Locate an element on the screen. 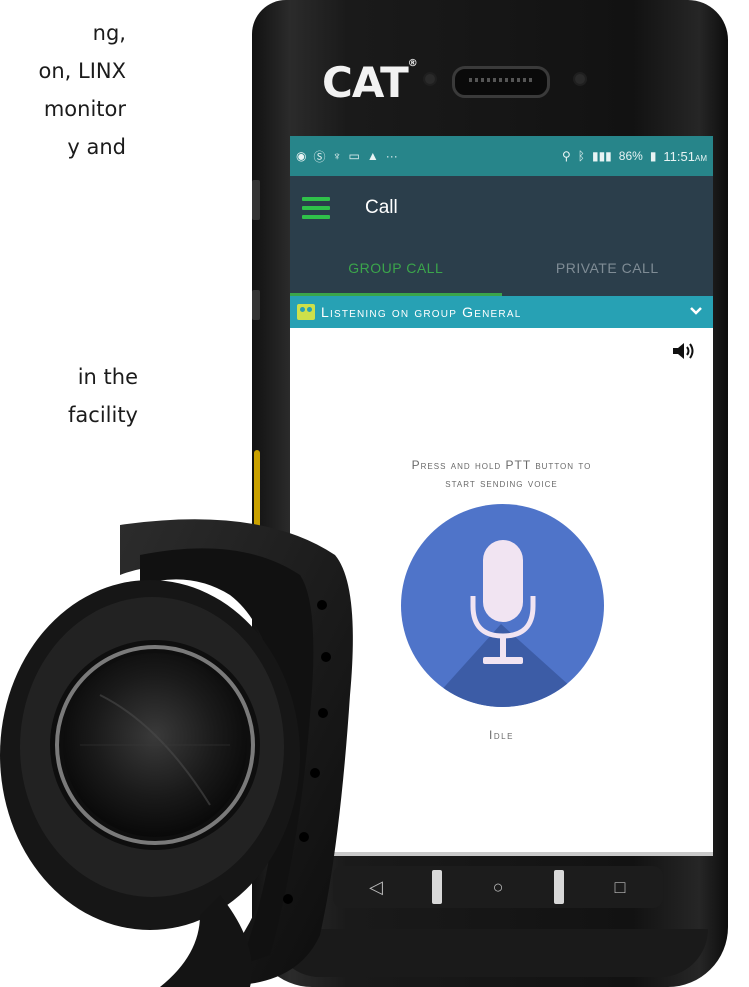  push-to-talk-button is located at coordinates (502, 605).